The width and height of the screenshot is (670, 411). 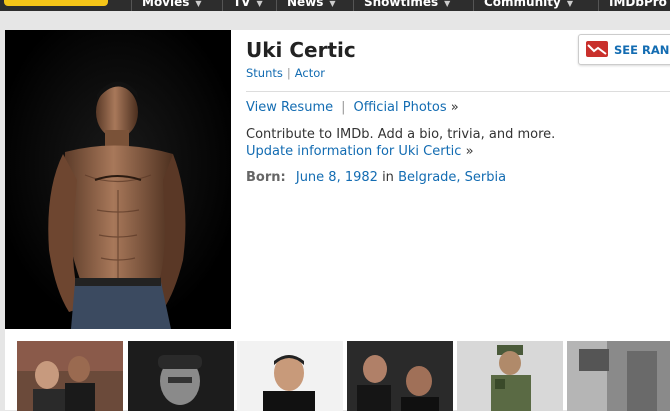 What do you see at coordinates (597, 49) in the screenshot?
I see `starmeter-chart-icon` at bounding box center [597, 49].